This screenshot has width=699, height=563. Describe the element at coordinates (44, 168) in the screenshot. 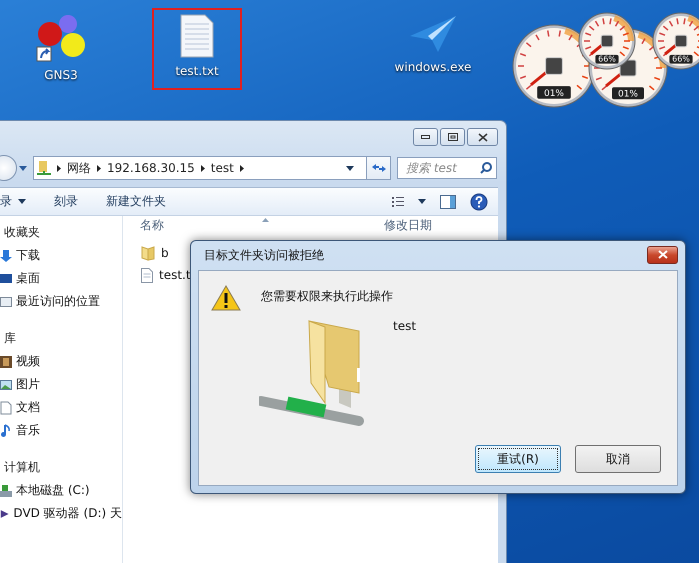

I see `network-folder-icon` at that location.